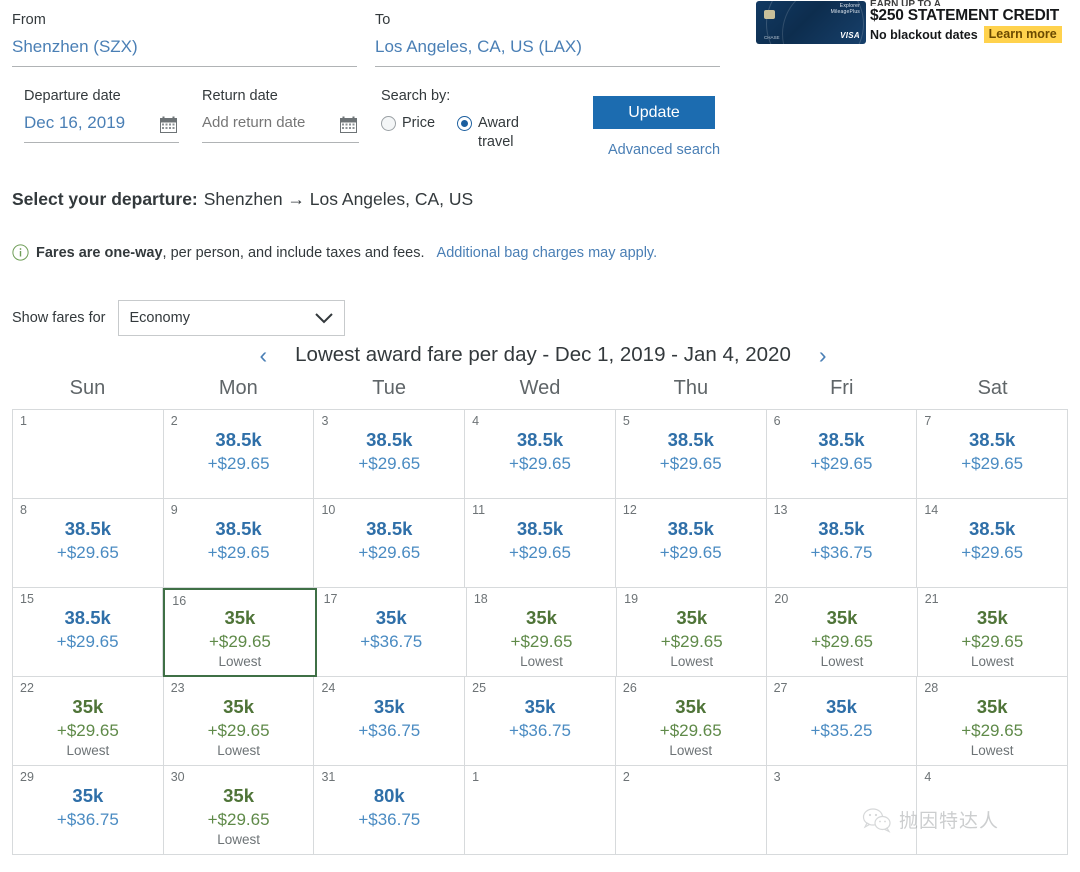  Describe the element at coordinates (238, 388) in the screenshot. I see `day-of-week-mon: Mon` at that location.